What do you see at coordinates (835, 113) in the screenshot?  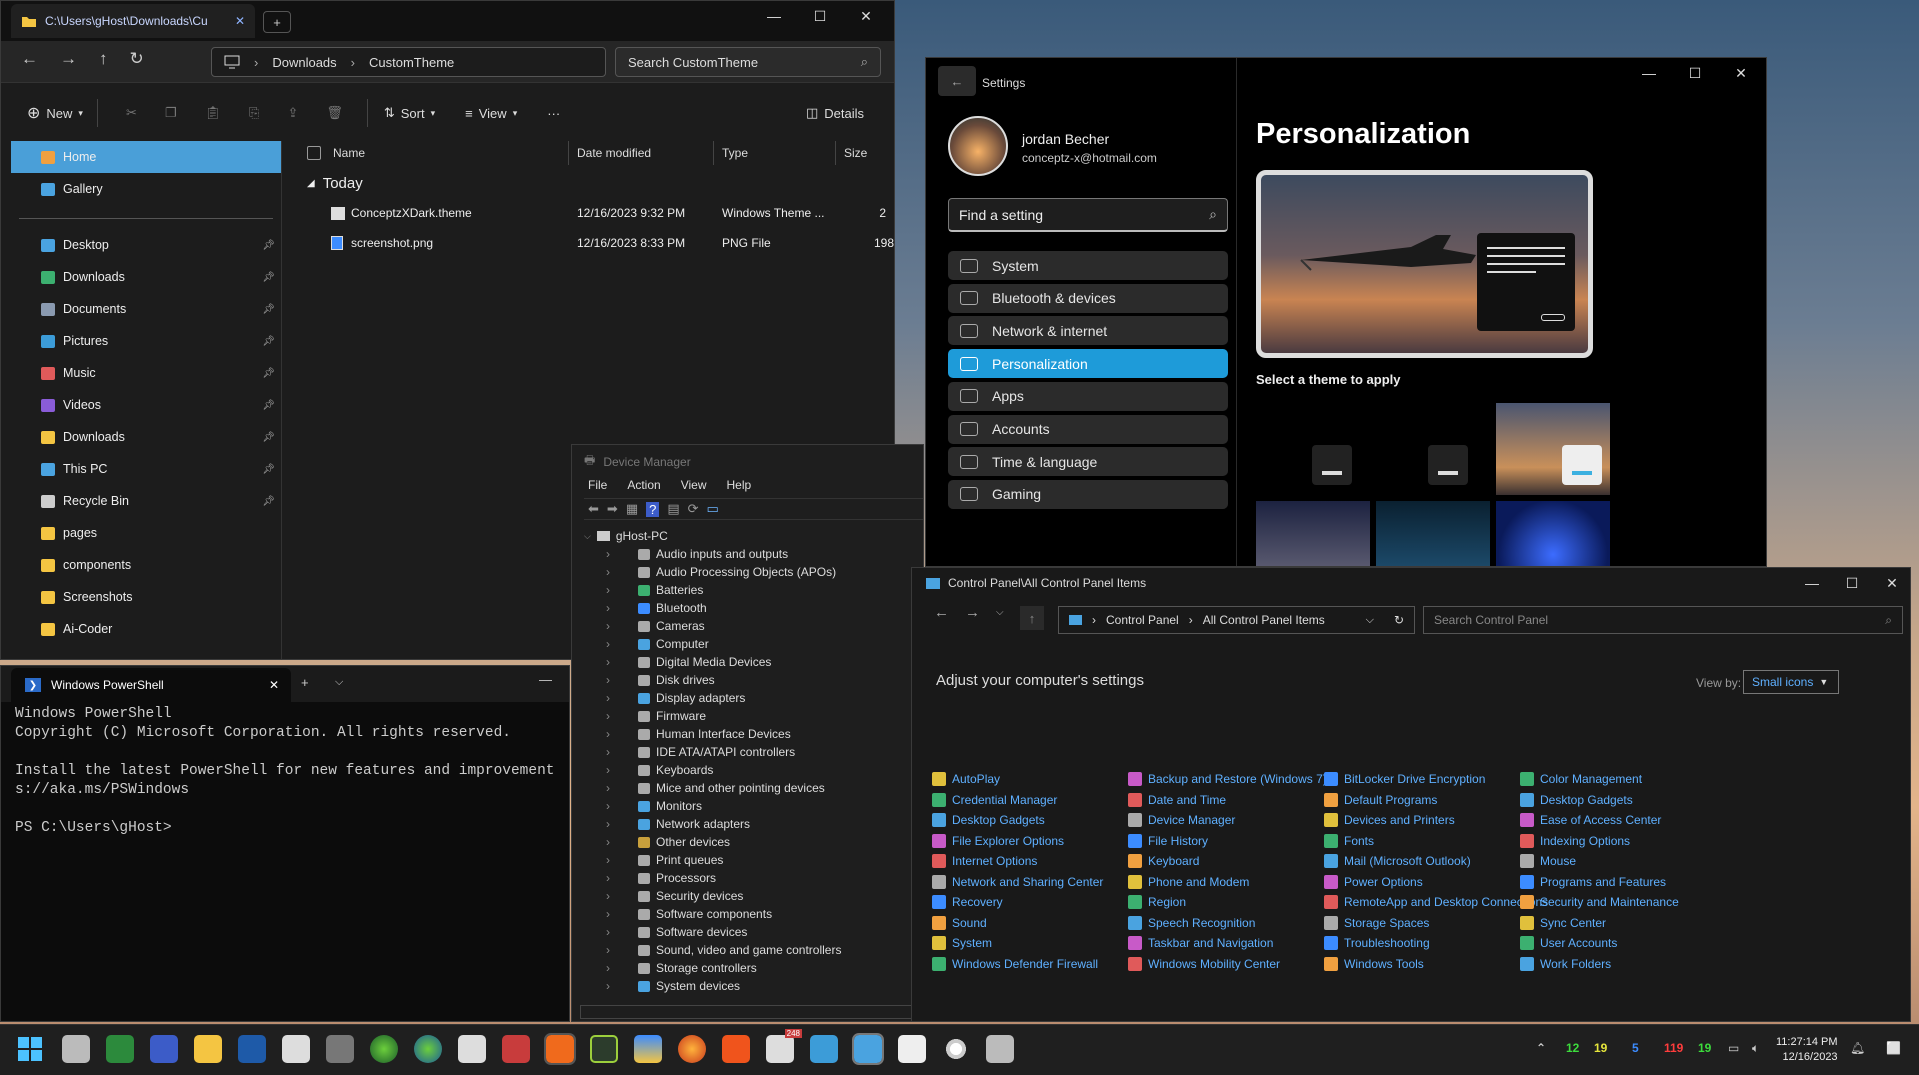 I see `details-button: ◫ Details` at bounding box center [835, 113].